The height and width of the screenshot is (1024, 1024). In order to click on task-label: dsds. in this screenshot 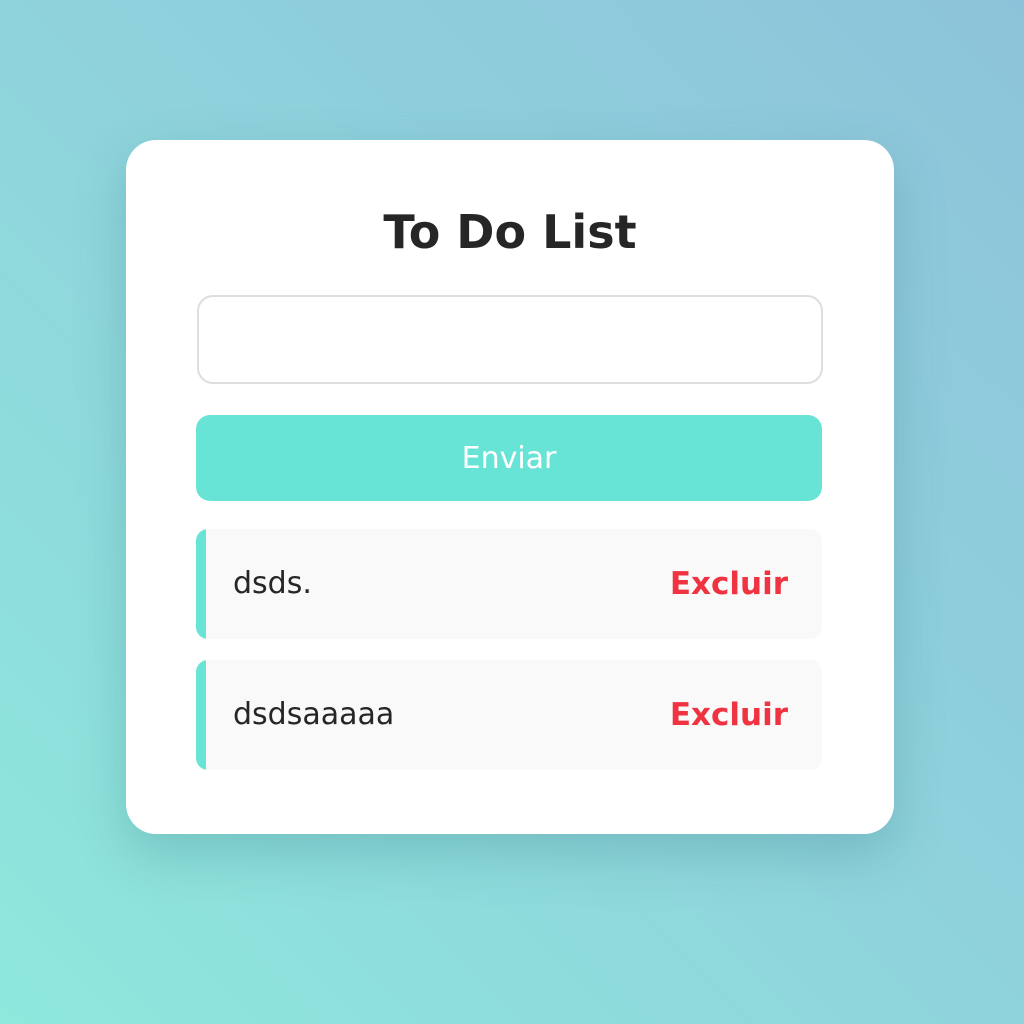, I will do `click(272, 584)`.